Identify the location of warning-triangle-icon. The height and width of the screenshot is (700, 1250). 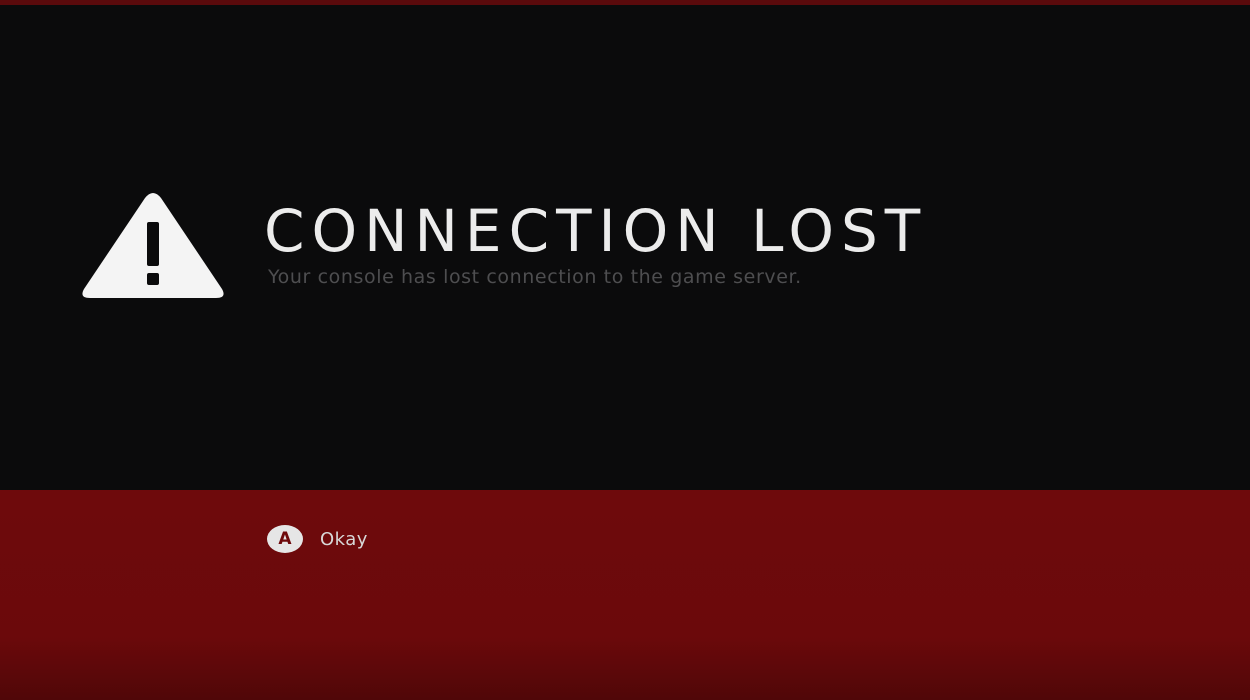
(153, 245).